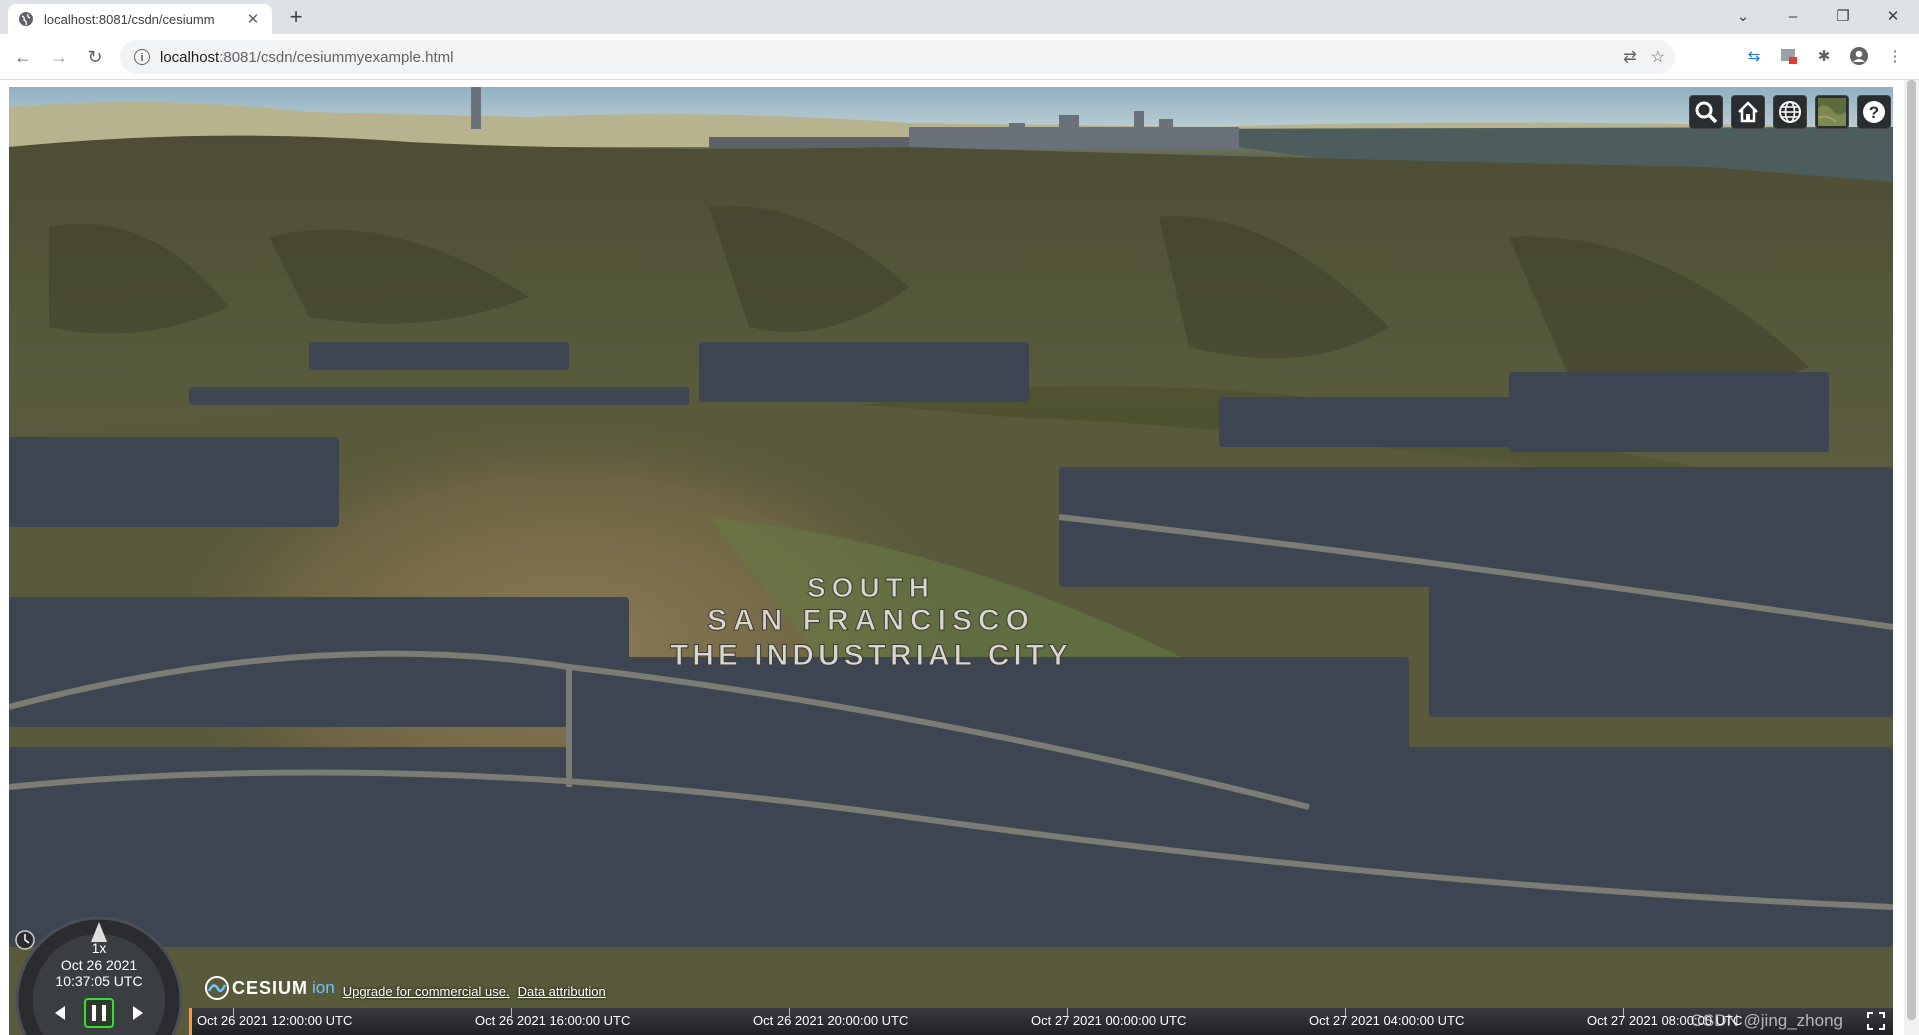 This screenshot has height=1035, width=1919. I want to click on tab-title: localhost:8081/csdn/cesiumm, so click(129, 19).